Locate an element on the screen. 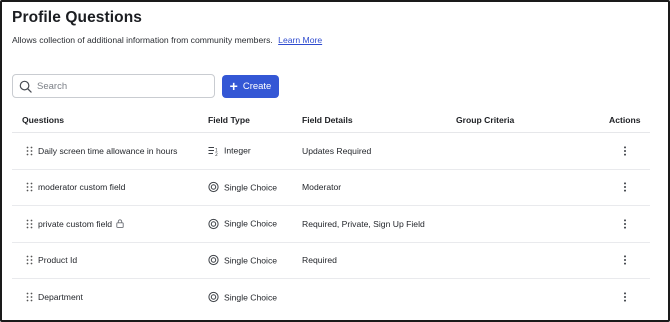  question-cell: Daily screen time allowance in hours is located at coordinates (107, 151).